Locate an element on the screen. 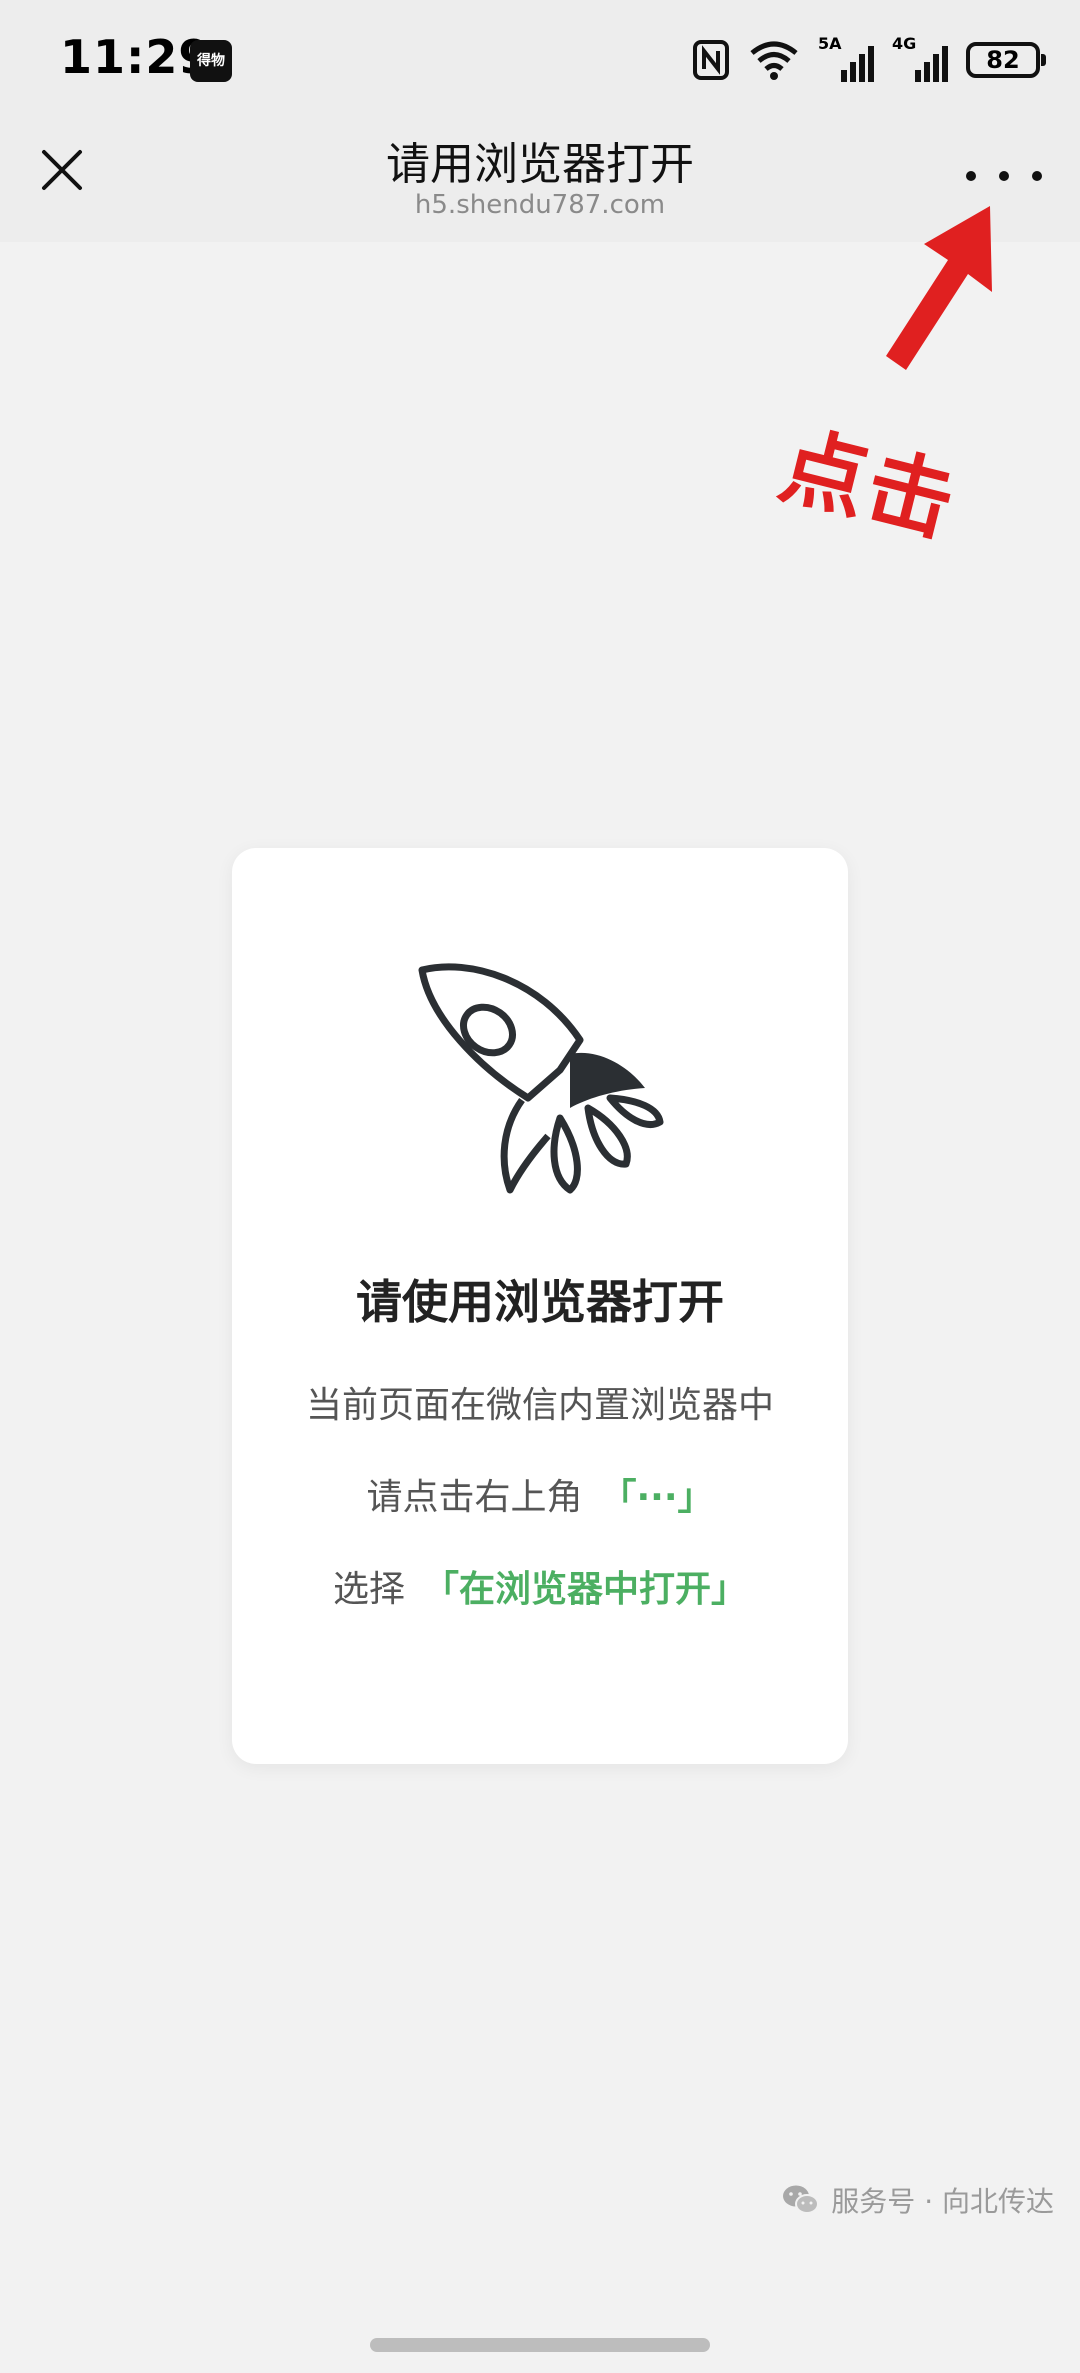 Image resolution: width=1080 pixels, height=2373 pixels. more-options-button is located at coordinates (1004, 176).